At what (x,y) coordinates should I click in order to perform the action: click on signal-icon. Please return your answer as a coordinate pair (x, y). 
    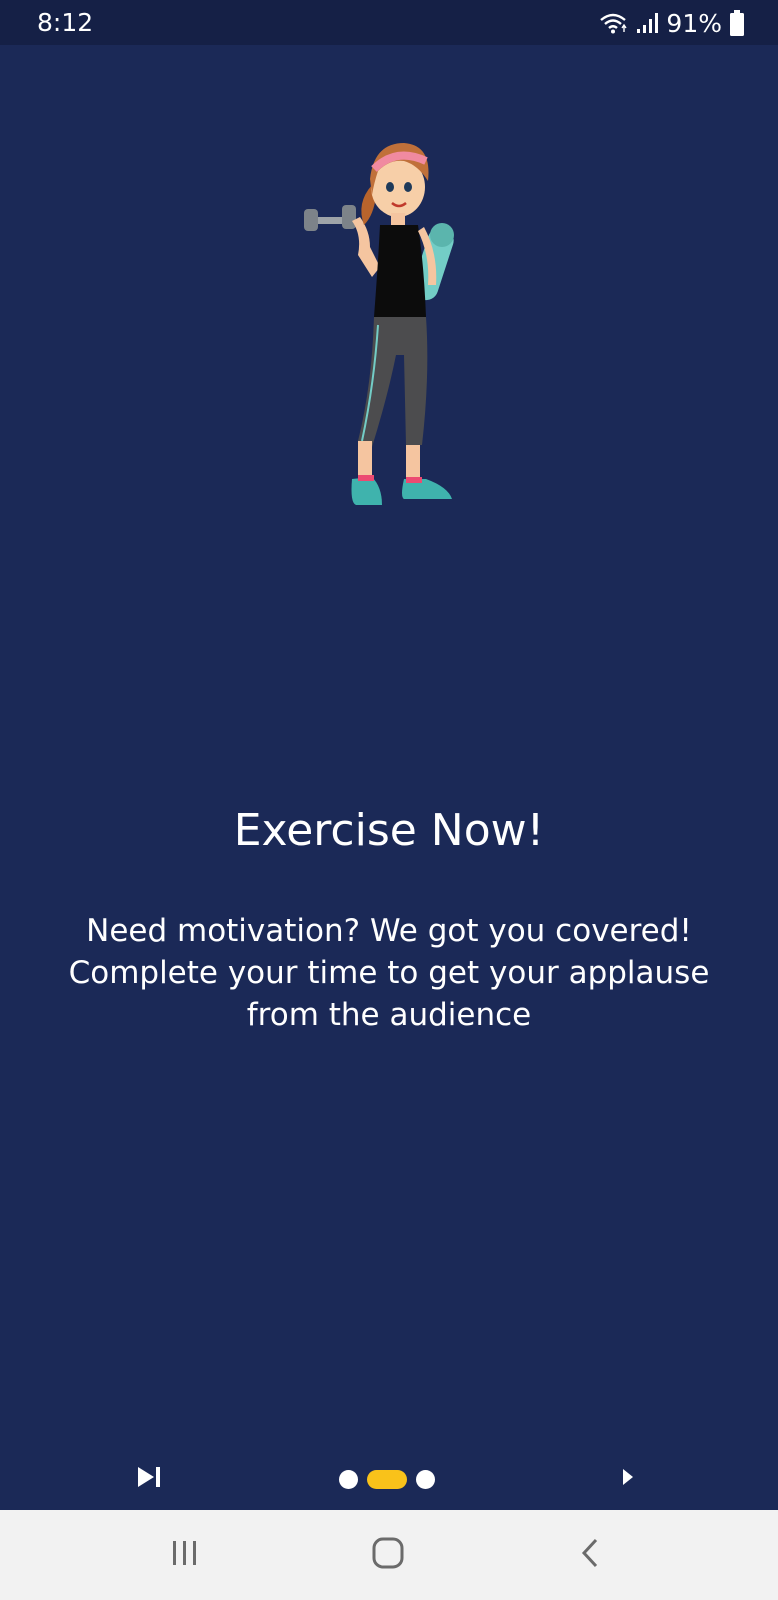
    Looking at the image, I should click on (647, 23).